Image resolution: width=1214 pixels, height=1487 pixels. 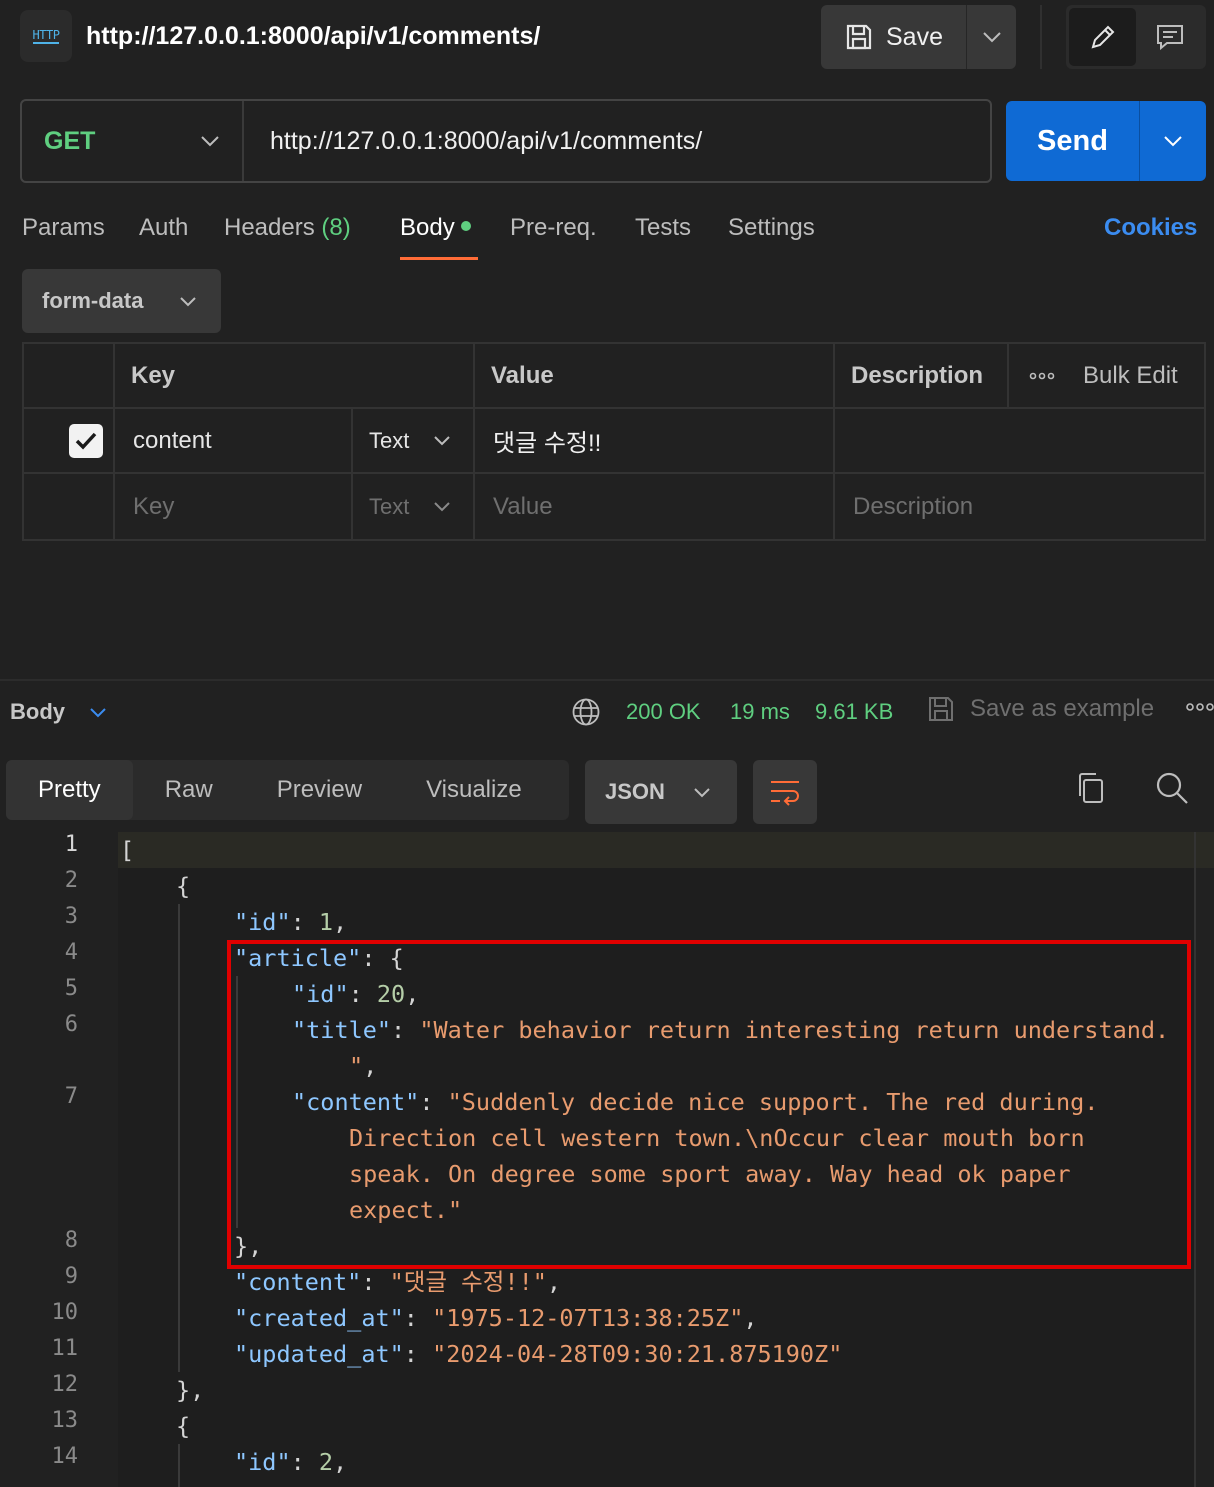 What do you see at coordinates (69, 506) in the screenshot?
I see `empty-check-cell` at bounding box center [69, 506].